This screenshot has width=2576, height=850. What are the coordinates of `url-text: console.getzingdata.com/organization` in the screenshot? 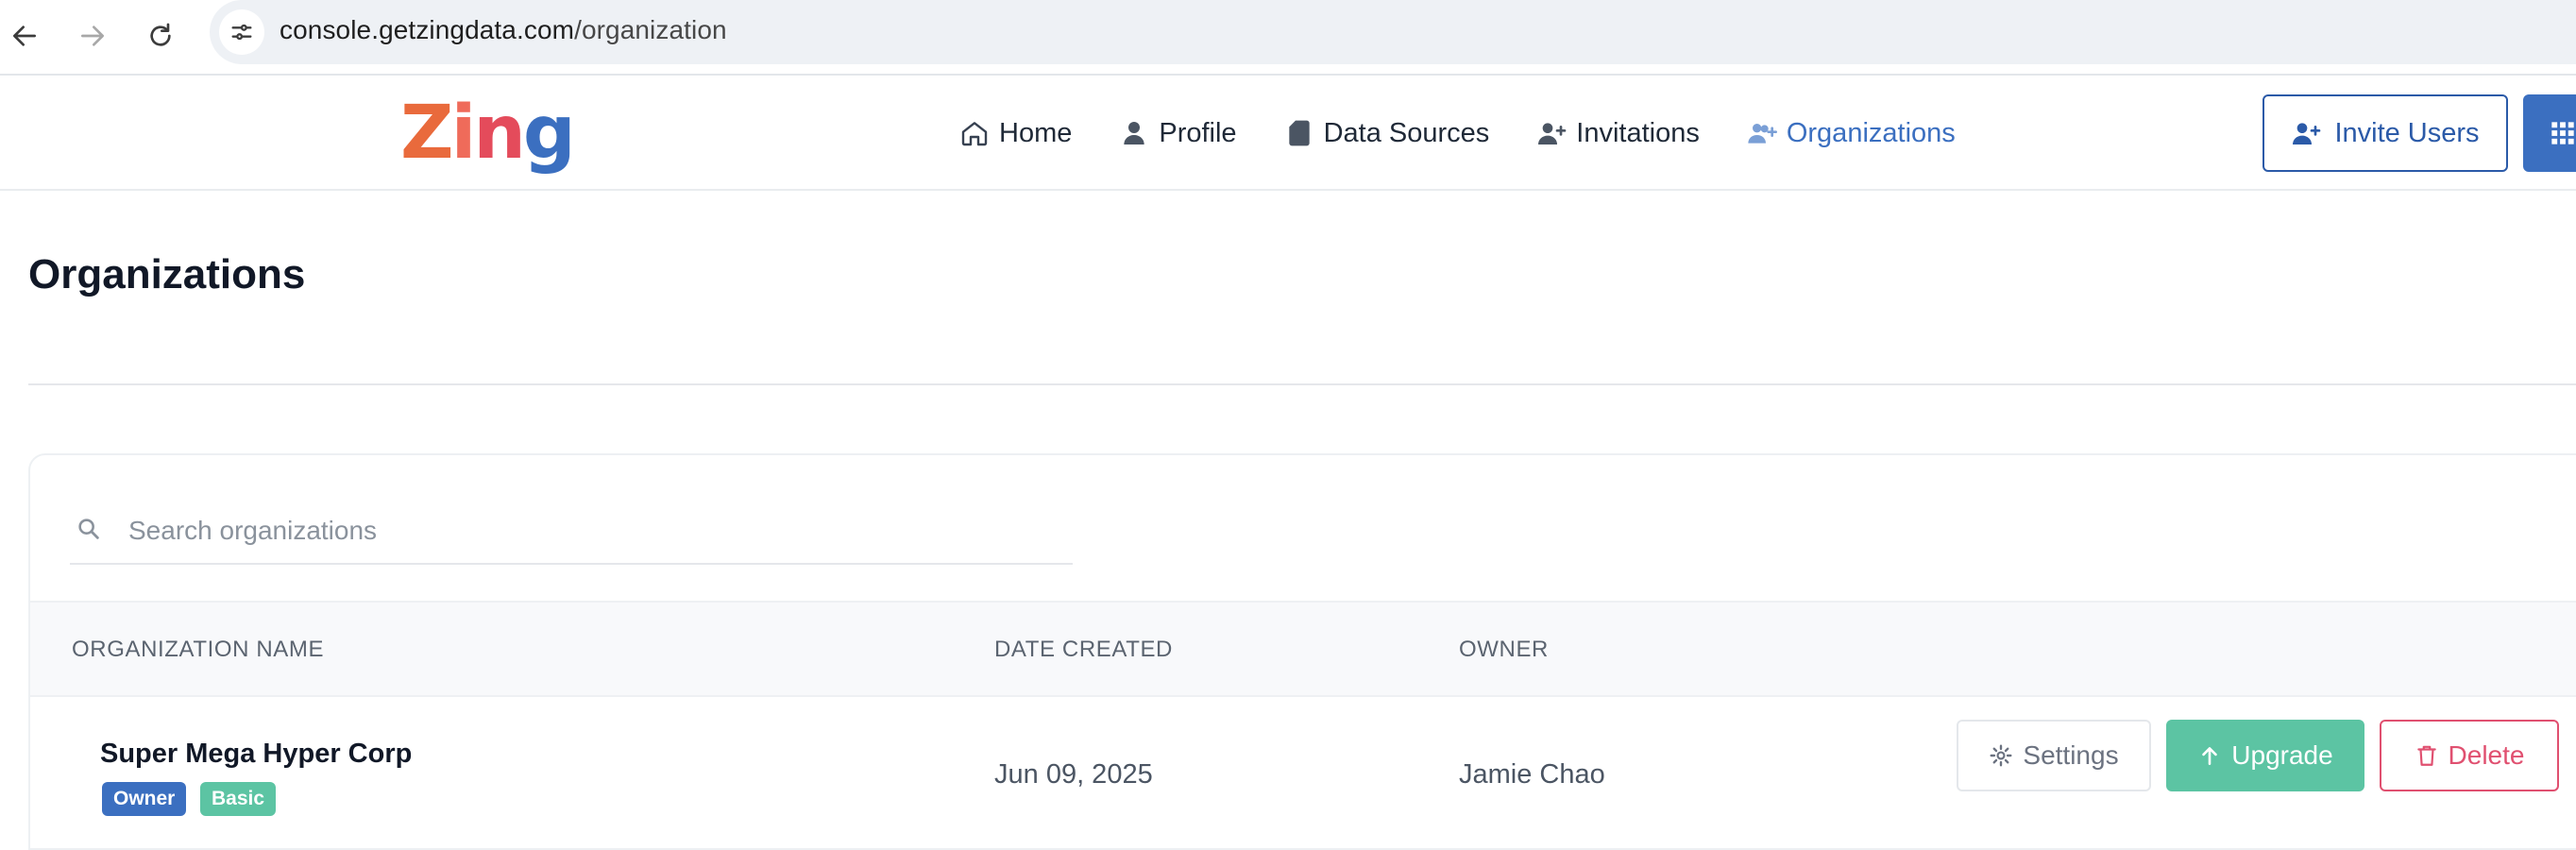 It's located at (503, 30).